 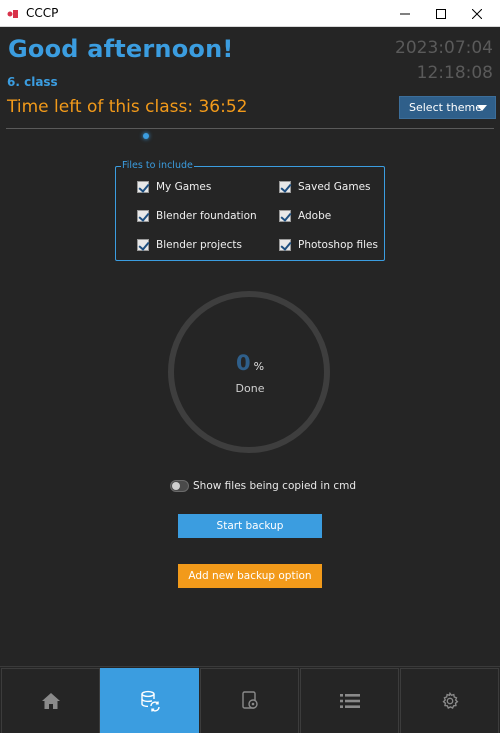 I want to click on nav-list, so click(x=349, y=700).